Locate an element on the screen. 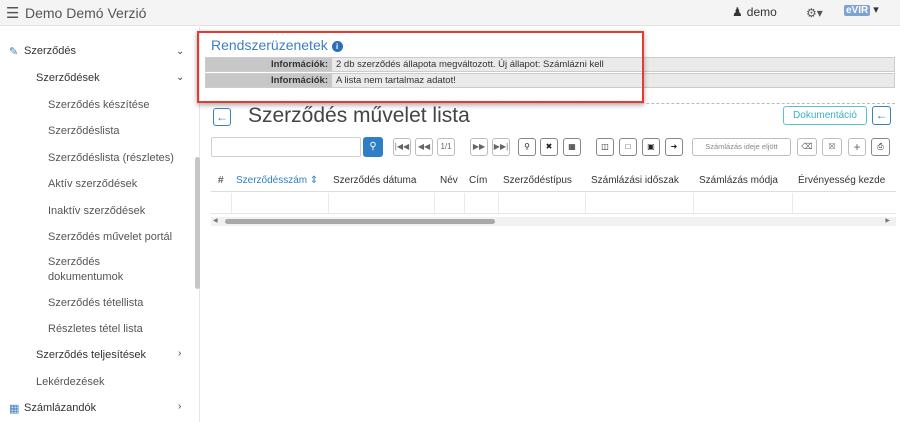 This screenshot has height=422, width=900. user-menu: ♟ demo is located at coordinates (754, 12).